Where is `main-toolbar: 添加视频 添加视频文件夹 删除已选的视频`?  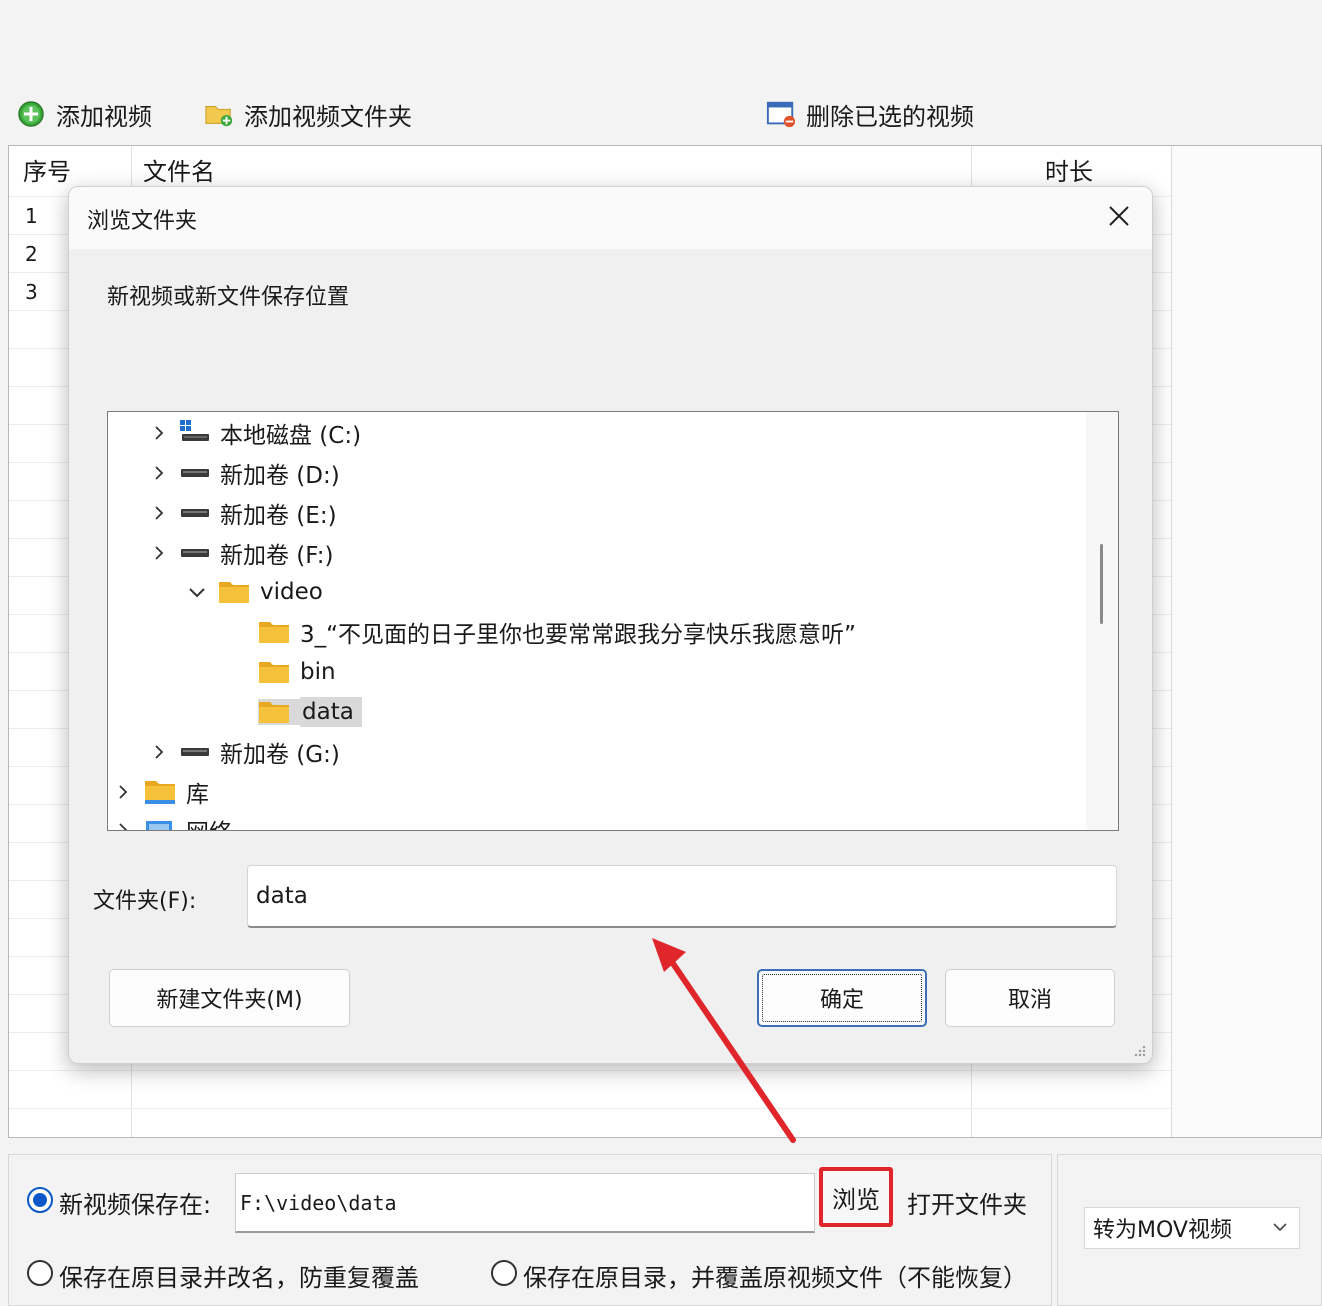 main-toolbar: 添加视频 添加视频文件夹 删除已选的视频 is located at coordinates (661, 72).